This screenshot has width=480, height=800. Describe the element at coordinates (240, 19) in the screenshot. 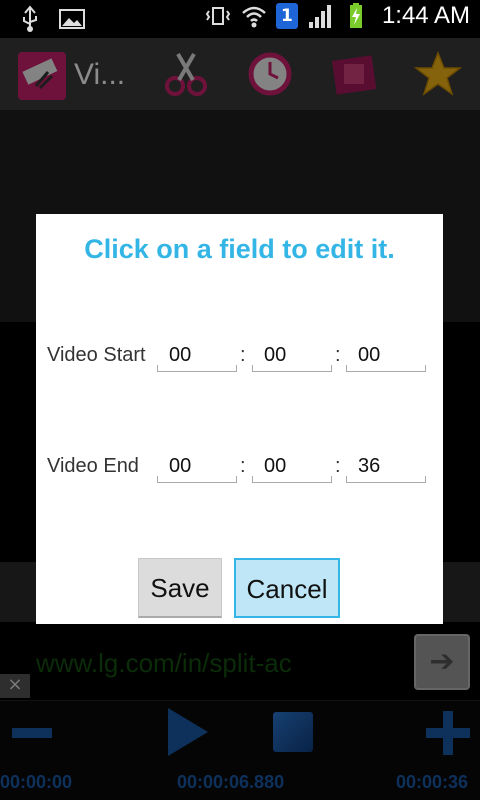

I see `status-bar: 1 1:44 AM` at that location.